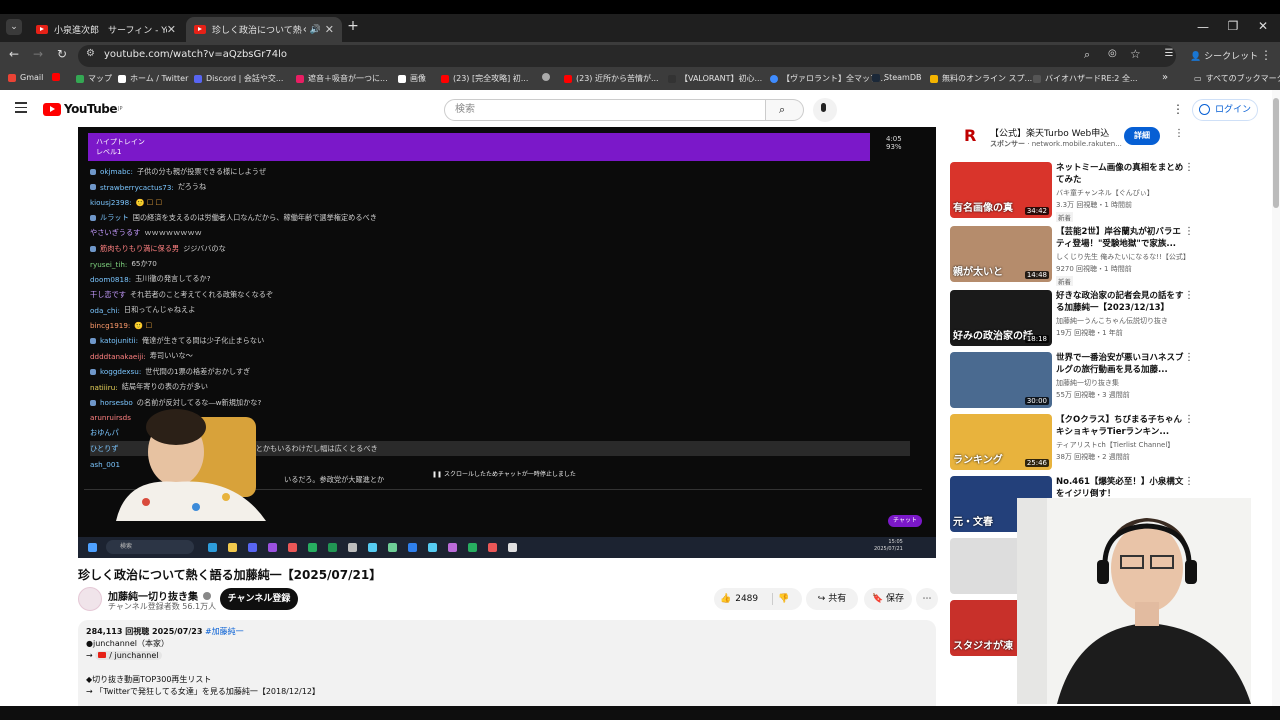 Image resolution: width=1280 pixels, height=720 pixels. What do you see at coordinates (1122, 383) in the screenshot?
I see `recommended-channel: 加藤純一切り抜き集` at bounding box center [1122, 383].